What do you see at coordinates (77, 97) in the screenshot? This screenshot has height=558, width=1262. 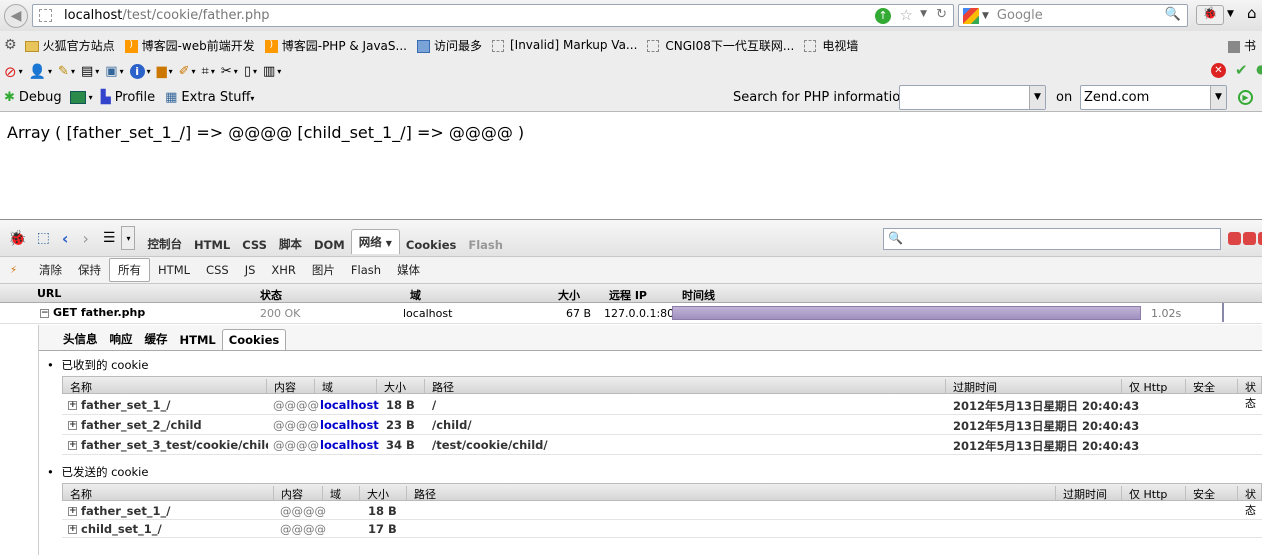 I see `debug-options-icon` at bounding box center [77, 97].